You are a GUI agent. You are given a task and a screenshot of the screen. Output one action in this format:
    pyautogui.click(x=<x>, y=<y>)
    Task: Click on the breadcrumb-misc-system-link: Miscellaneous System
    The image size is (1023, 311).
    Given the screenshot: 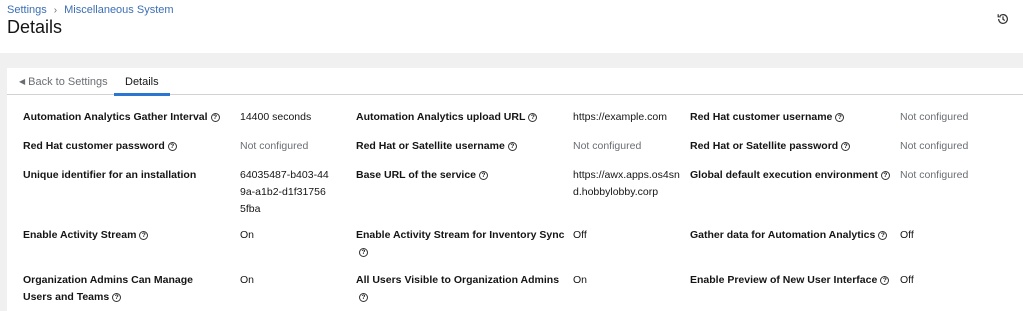 What is the action you would take?
    pyautogui.click(x=118, y=10)
    